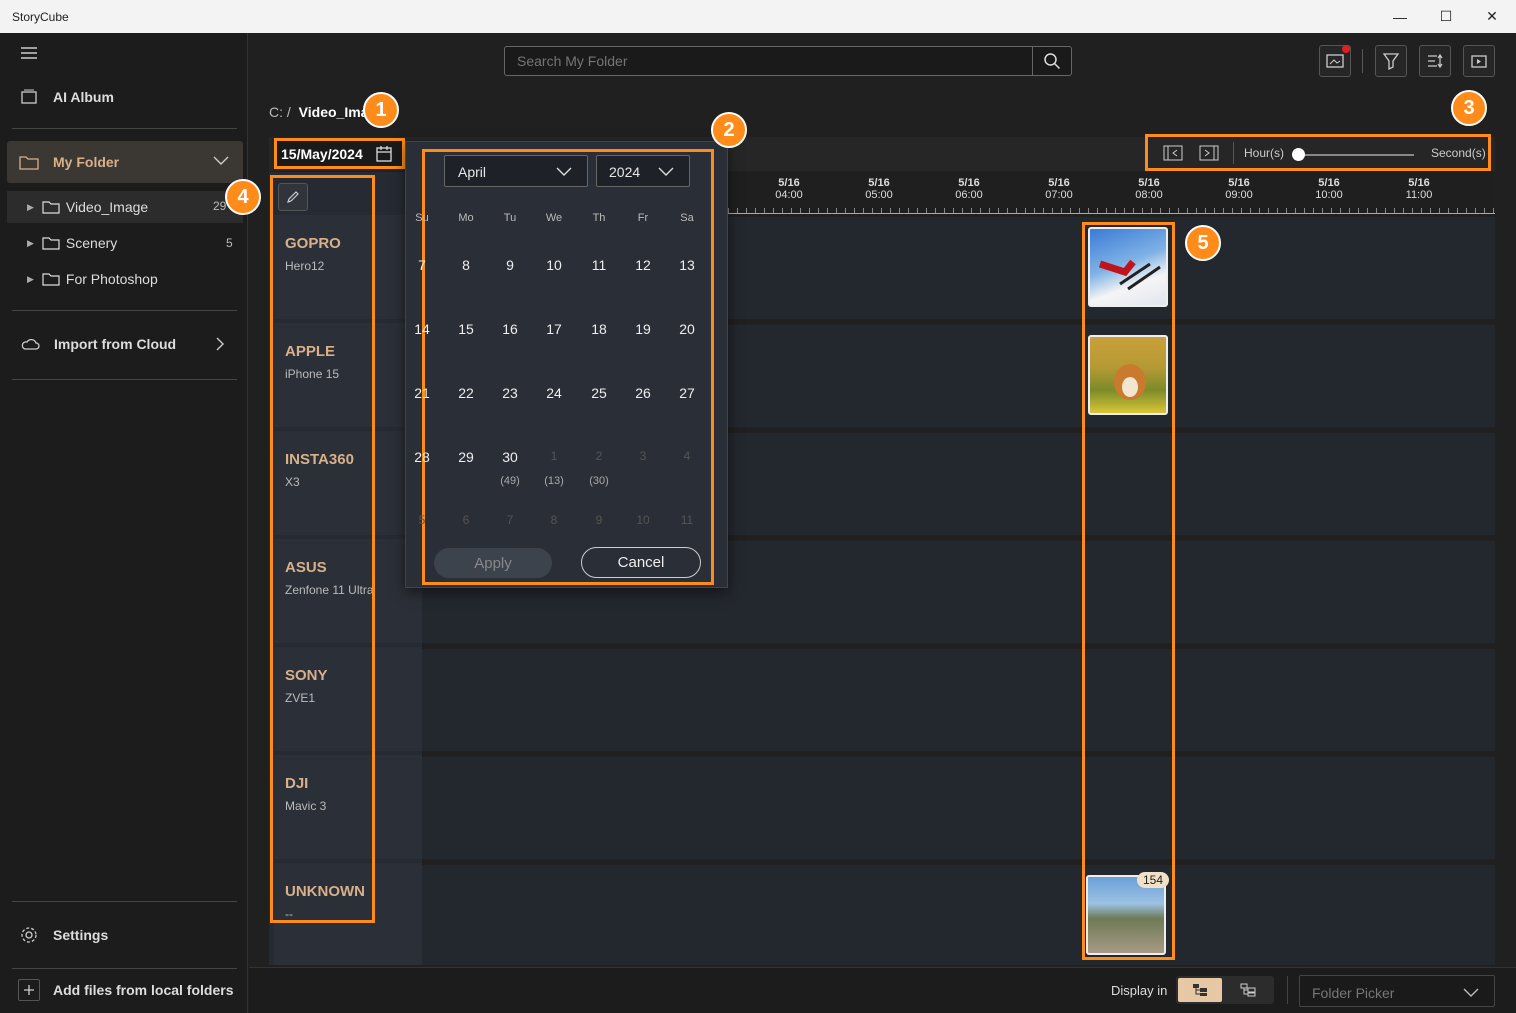 This screenshot has height=1013, width=1516. What do you see at coordinates (220, 345) in the screenshot?
I see `chevron-right-icon` at bounding box center [220, 345].